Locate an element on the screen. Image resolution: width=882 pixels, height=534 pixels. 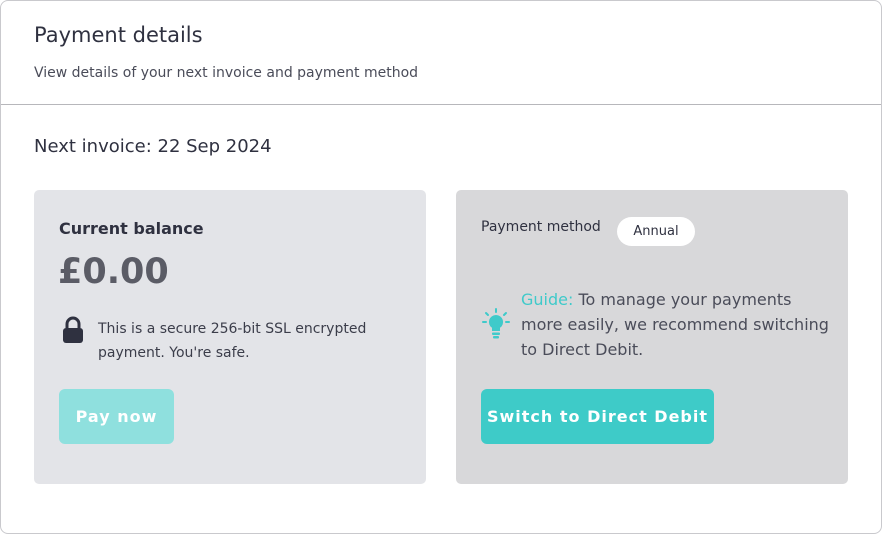
guide-prefix: Guide: is located at coordinates (547, 299).